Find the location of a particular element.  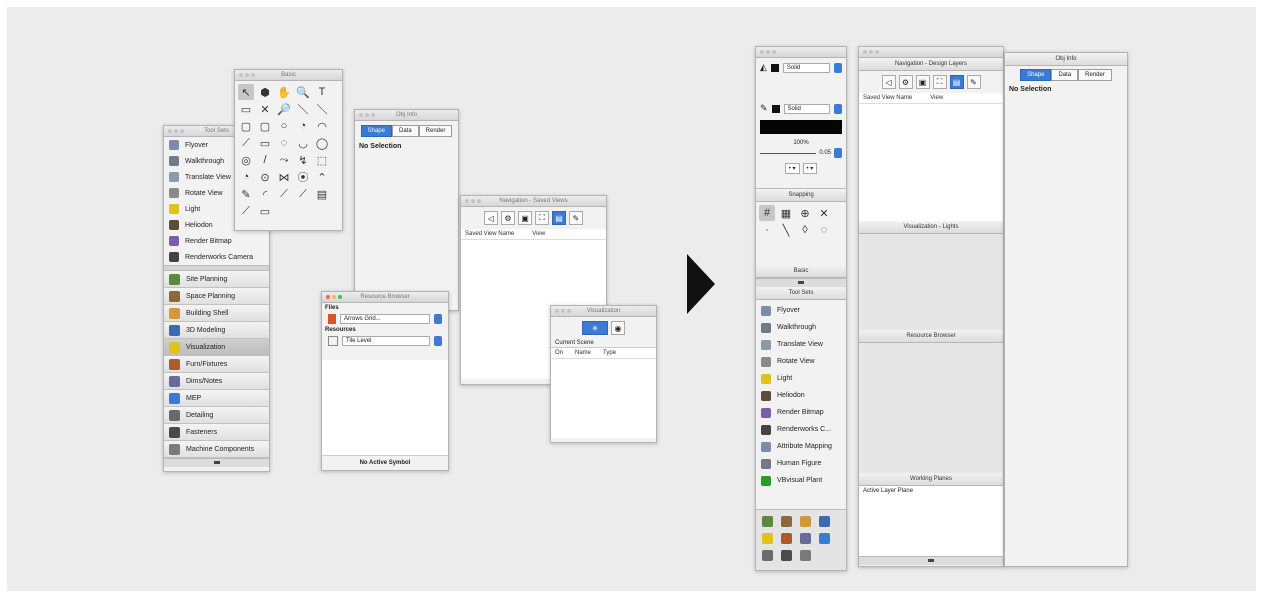

basic-tool-icon: ◌ is located at coordinates (284, 143).